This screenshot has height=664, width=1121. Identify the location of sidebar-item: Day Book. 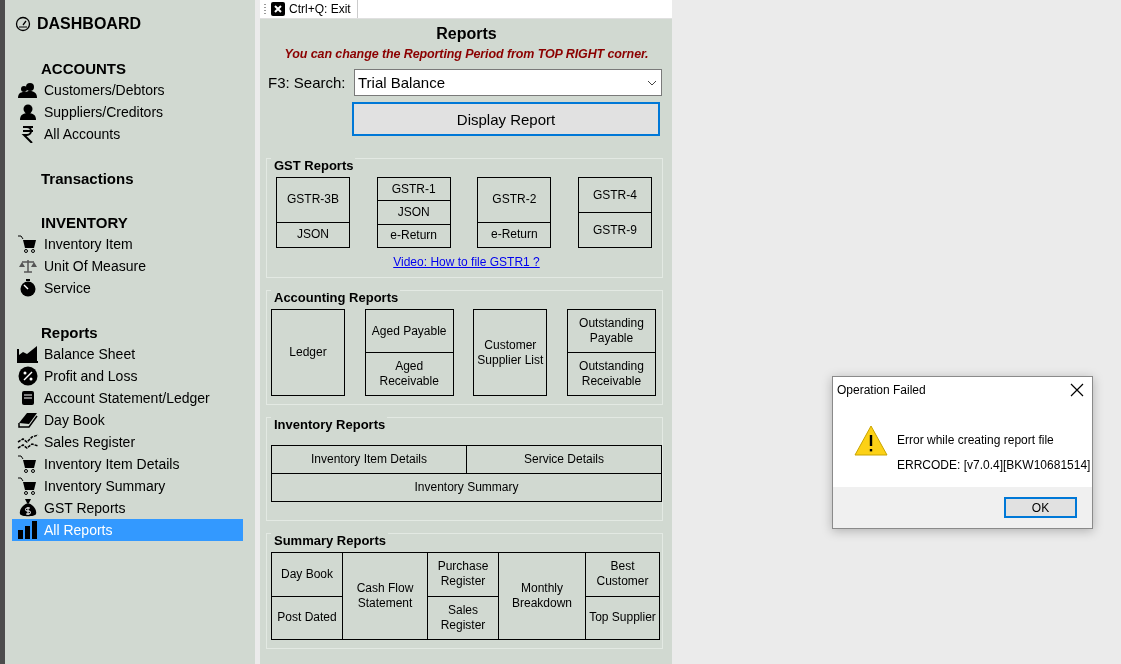
(127, 420).